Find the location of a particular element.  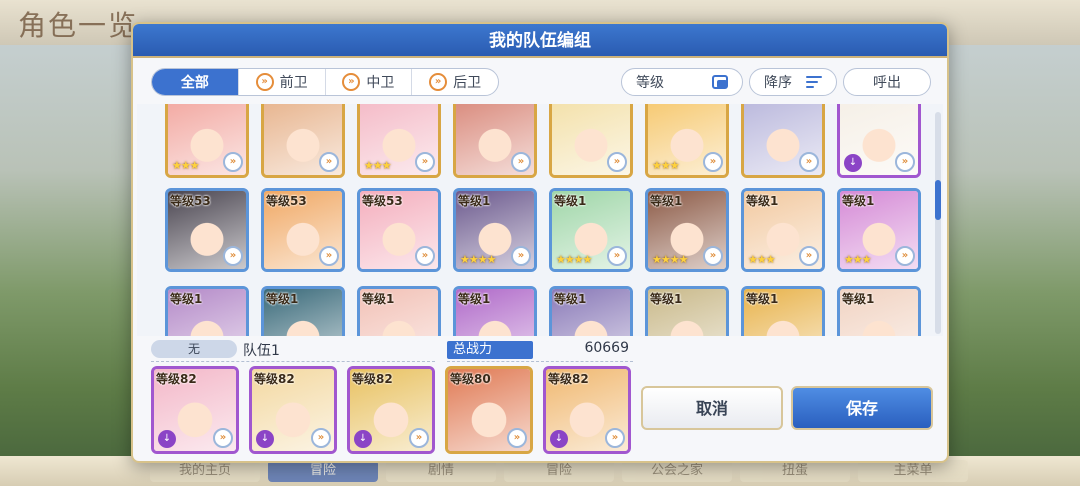

filter-front-tab: » 前卫 is located at coordinates (281, 82).